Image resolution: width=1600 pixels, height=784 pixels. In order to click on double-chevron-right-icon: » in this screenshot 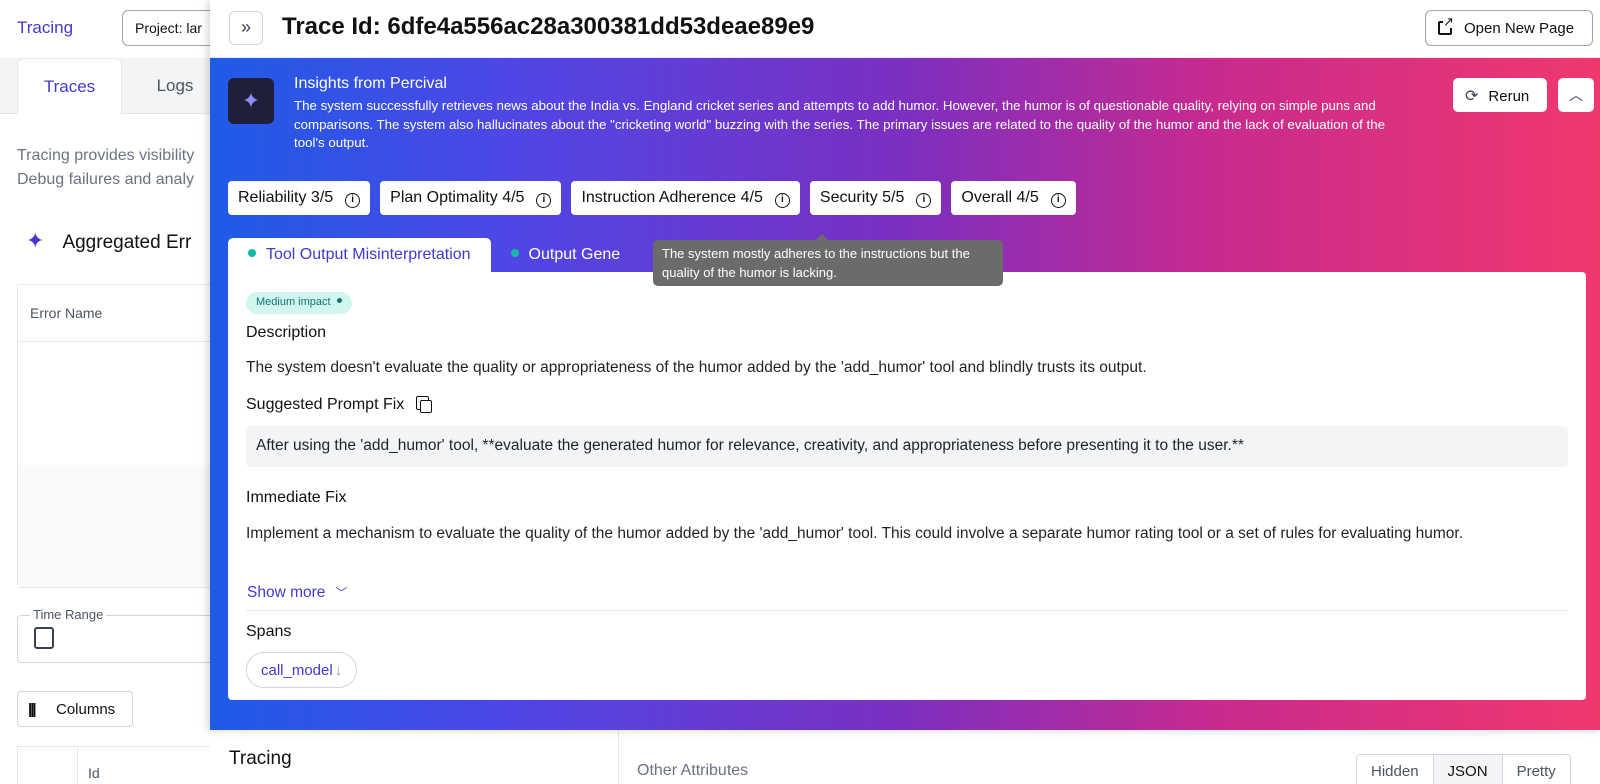, I will do `click(245, 27)`.